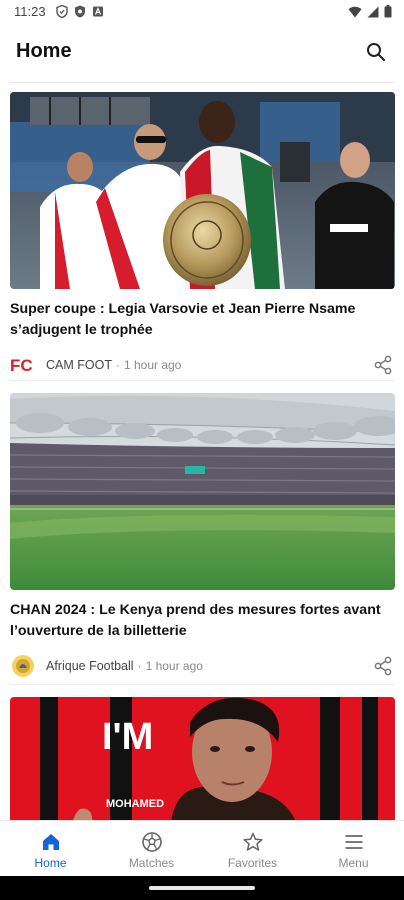 The width and height of the screenshot is (404, 900). Describe the element at coordinates (50, 842) in the screenshot. I see `home-icon` at that location.